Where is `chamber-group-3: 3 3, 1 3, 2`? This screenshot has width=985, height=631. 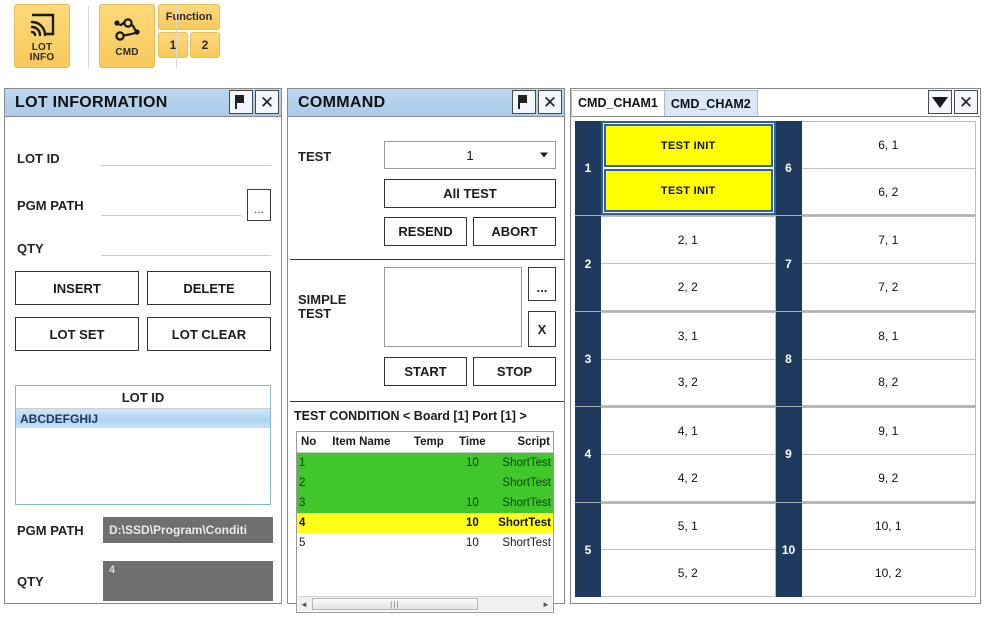 chamber-group-3: 3 3, 1 3, 2 is located at coordinates (675, 359).